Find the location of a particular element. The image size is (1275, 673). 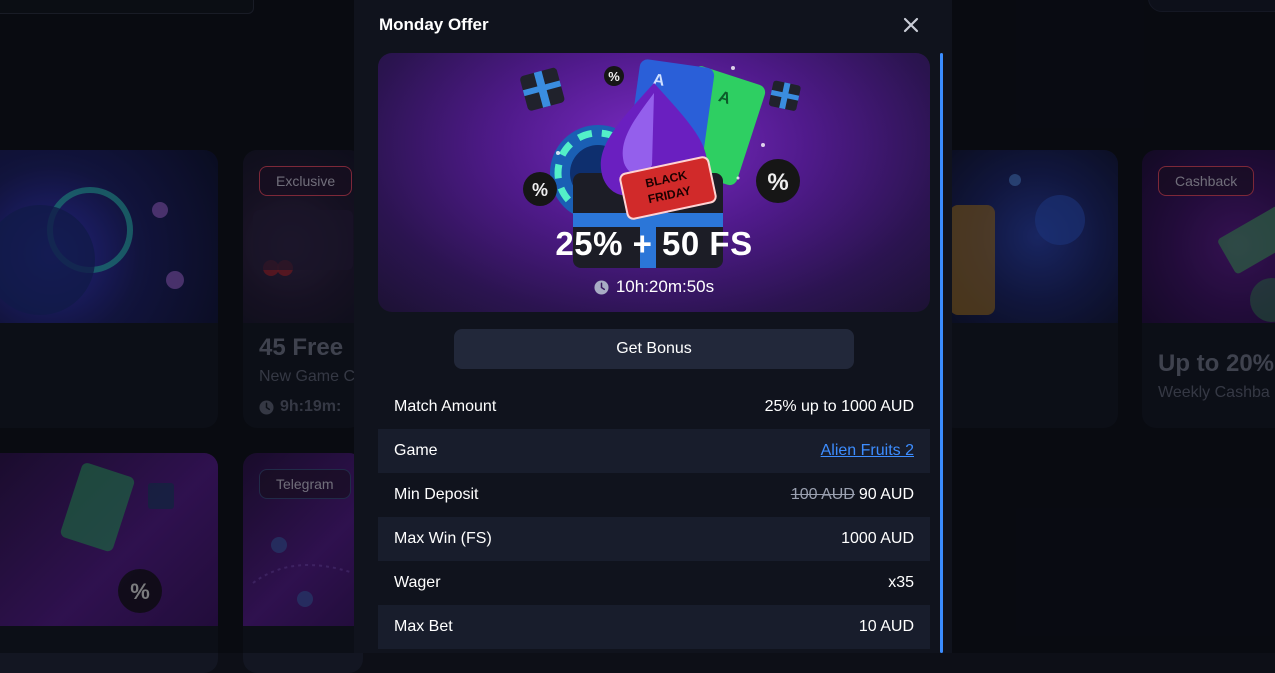

detail-row-game: Game Alien Fruits 2 is located at coordinates (654, 451).